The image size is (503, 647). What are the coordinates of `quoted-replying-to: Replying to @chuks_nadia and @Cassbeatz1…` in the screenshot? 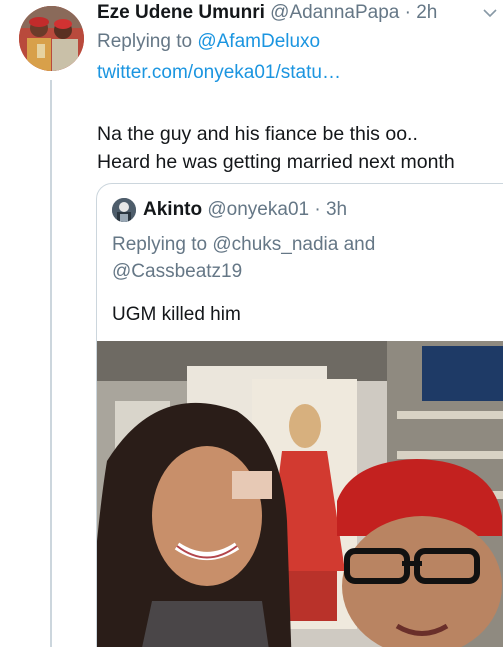 It's located at (307, 258).